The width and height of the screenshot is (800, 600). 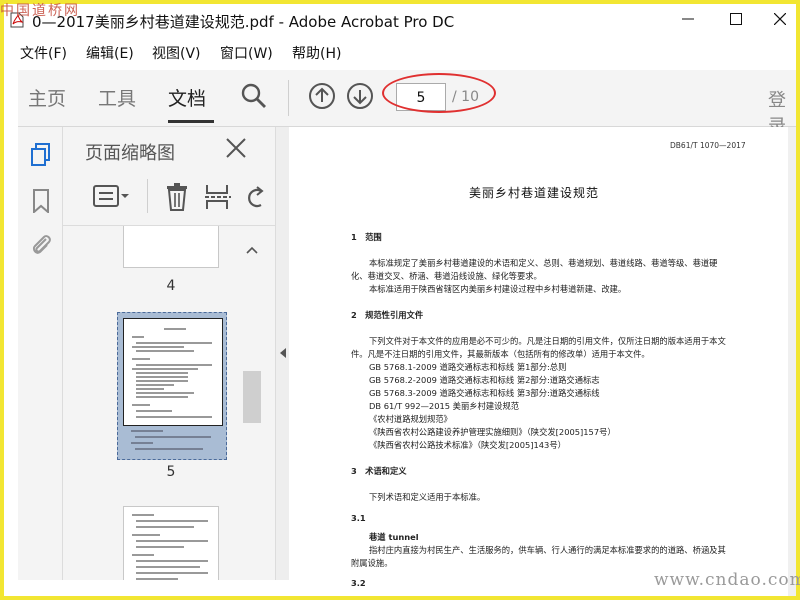 I want to click on section-heading: 2 规范性引用文件, so click(x=387, y=315).